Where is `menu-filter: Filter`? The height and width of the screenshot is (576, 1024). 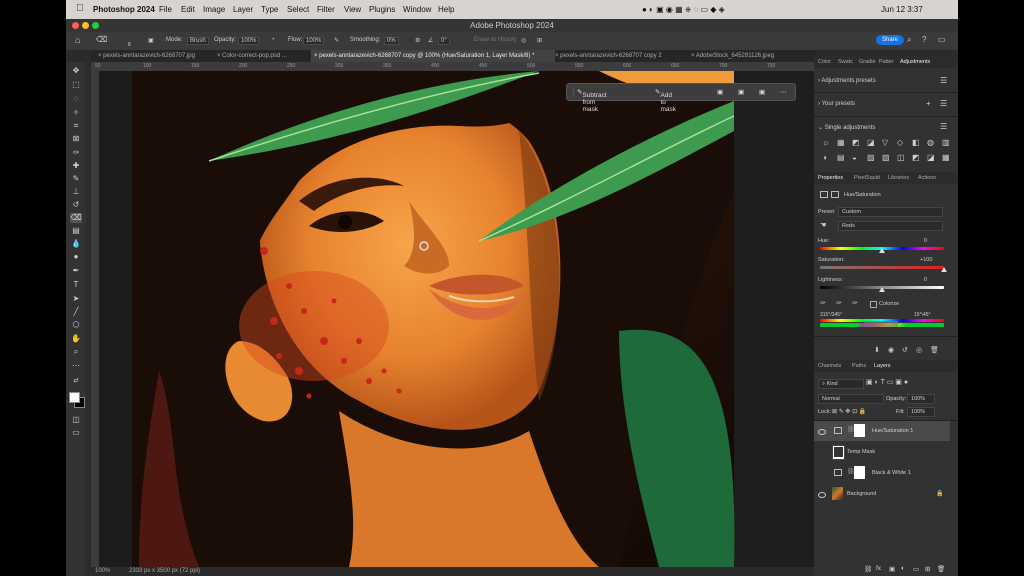
menu-filter: Filter is located at coordinates (326, 9).